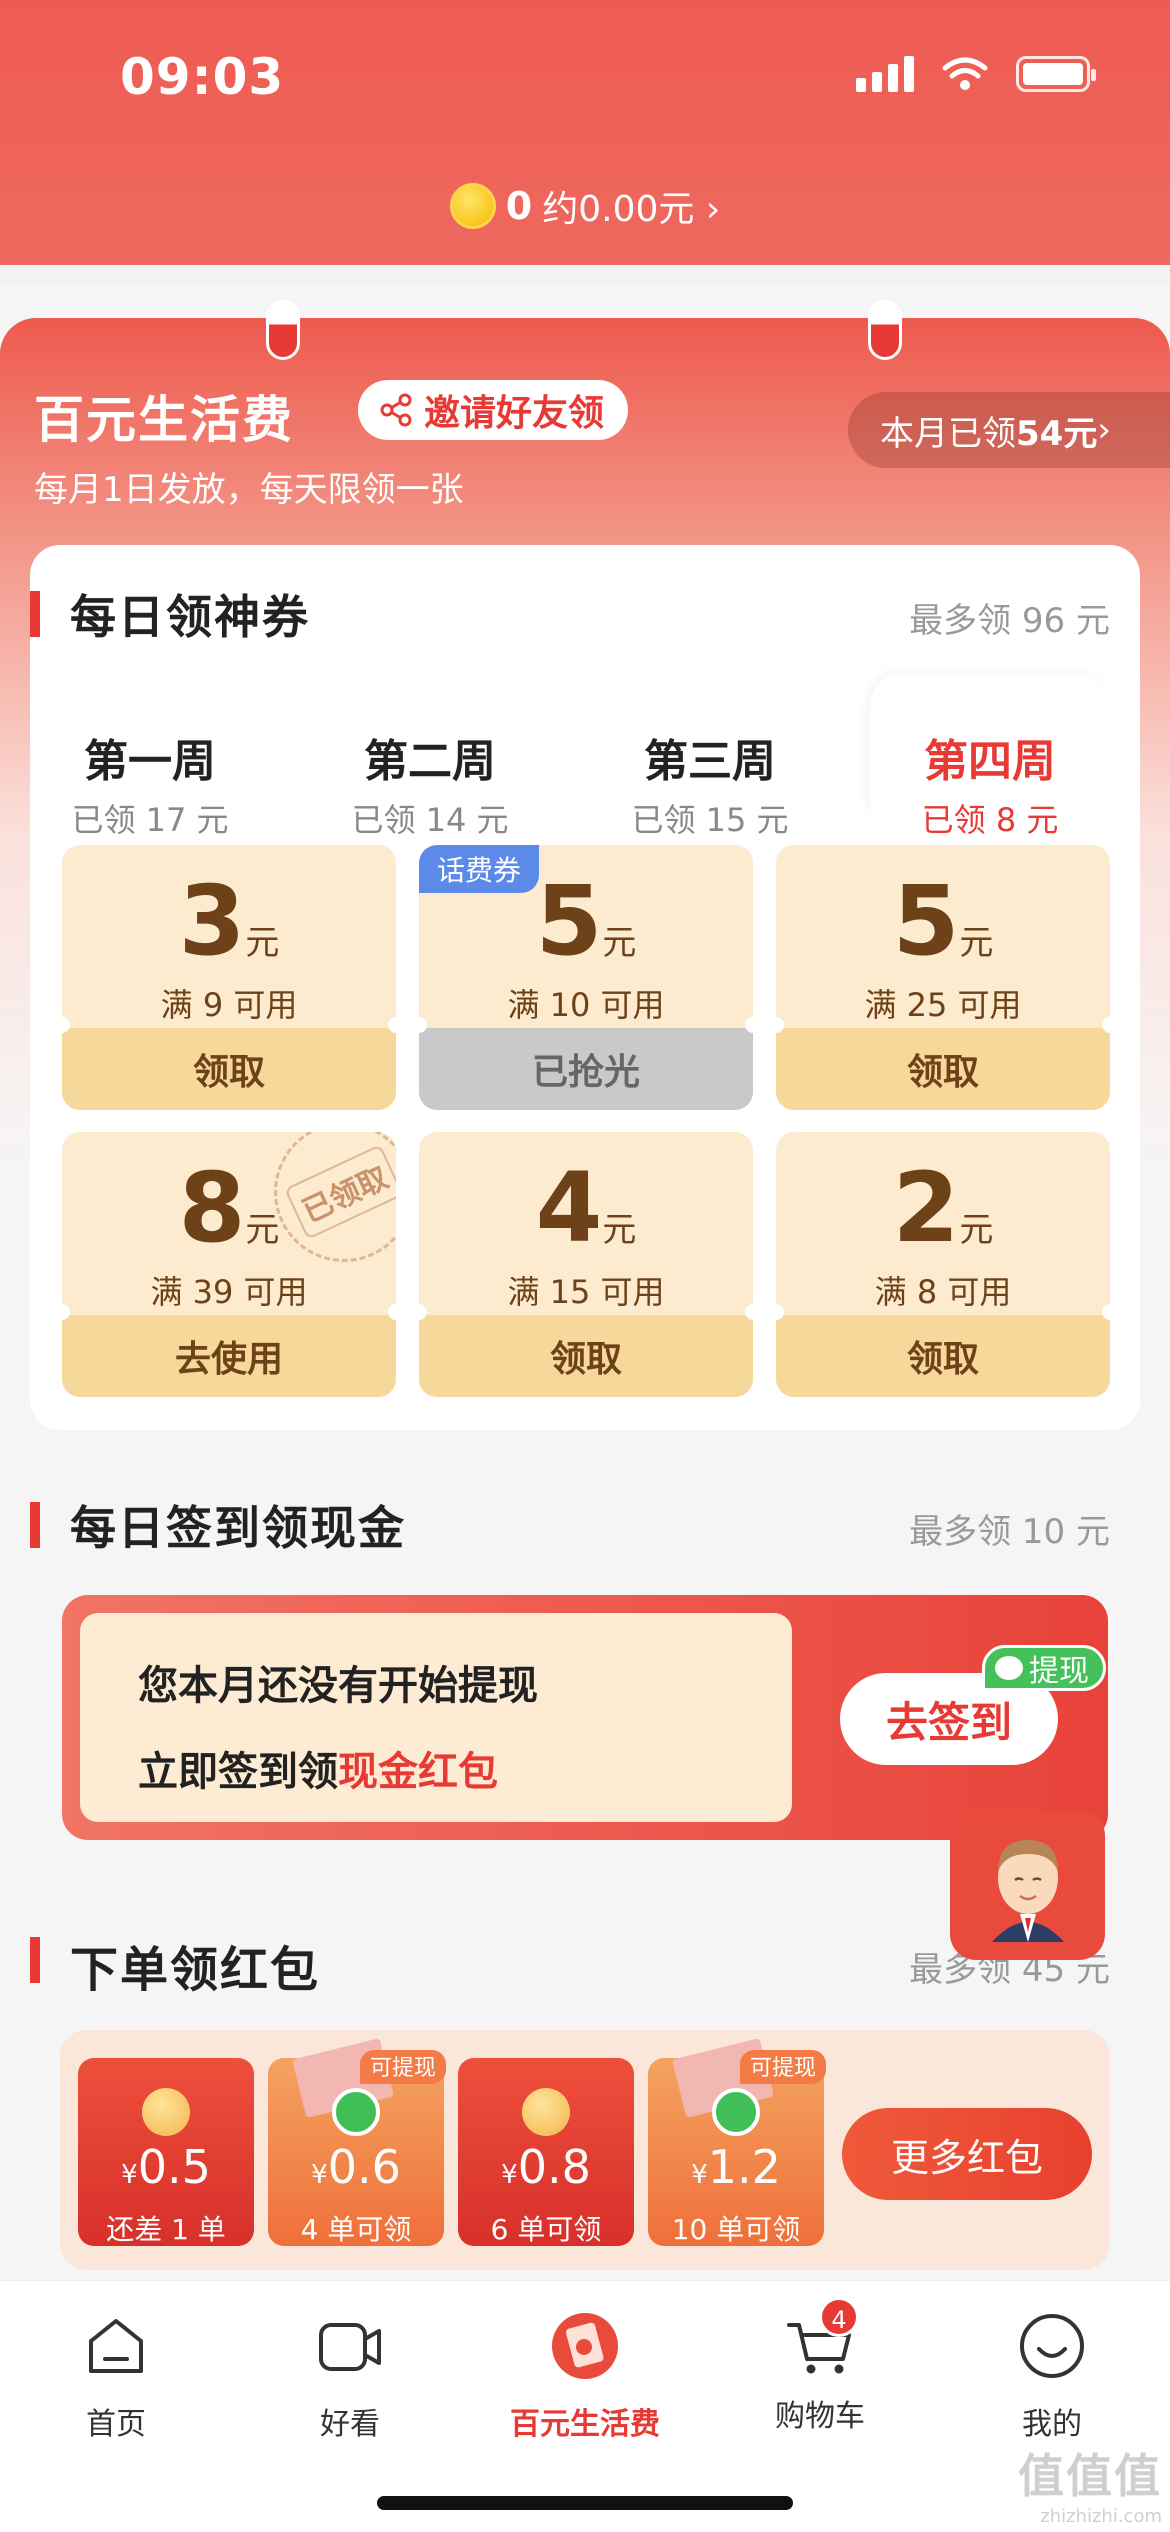 This screenshot has height=2532, width=1170. I want to click on red-packet: ¥0.5 还差 1 单, so click(166, 2152).